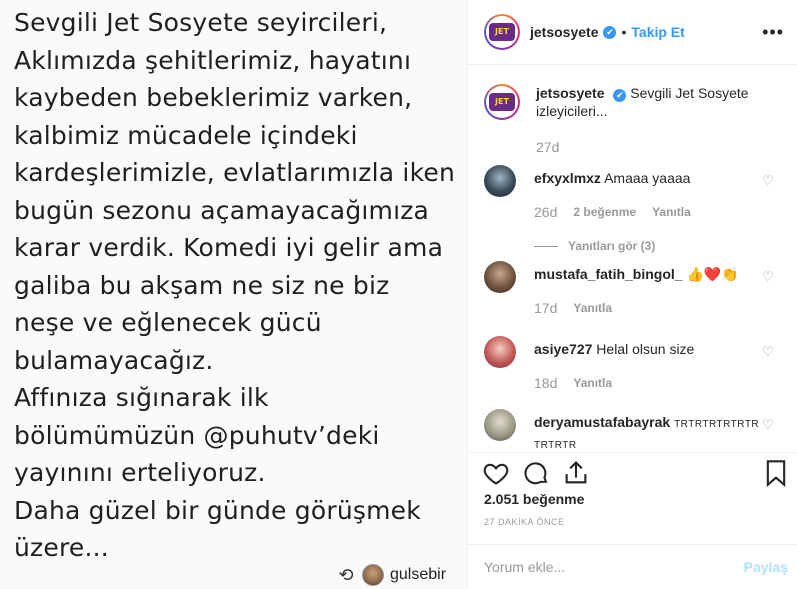 This screenshot has width=797, height=589. I want to click on repost-credit: ⟲ gulsebir, so click(391, 575).